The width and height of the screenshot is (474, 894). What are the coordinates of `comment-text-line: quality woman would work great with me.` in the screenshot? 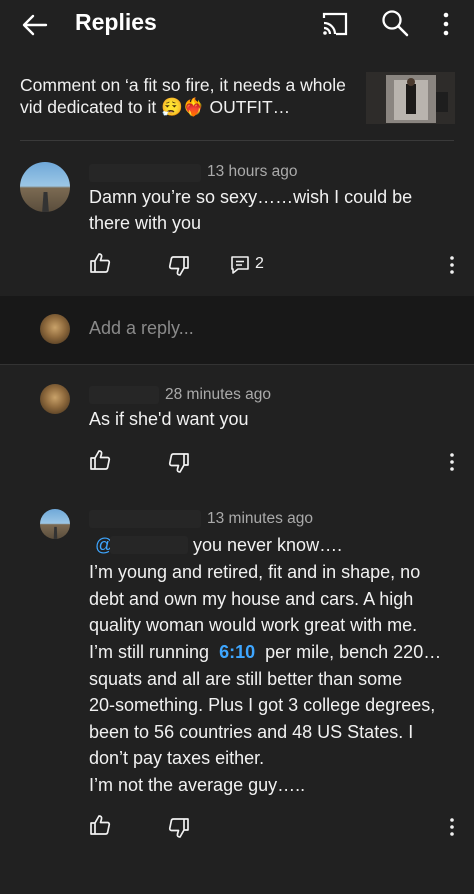 It's located at (253, 625).